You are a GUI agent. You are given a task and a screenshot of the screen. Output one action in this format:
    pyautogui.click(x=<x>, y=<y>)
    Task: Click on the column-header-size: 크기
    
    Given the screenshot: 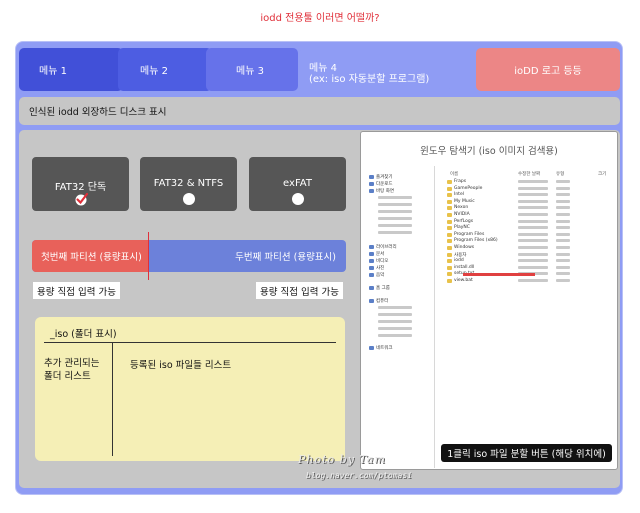 What is the action you would take?
    pyautogui.click(x=602, y=174)
    